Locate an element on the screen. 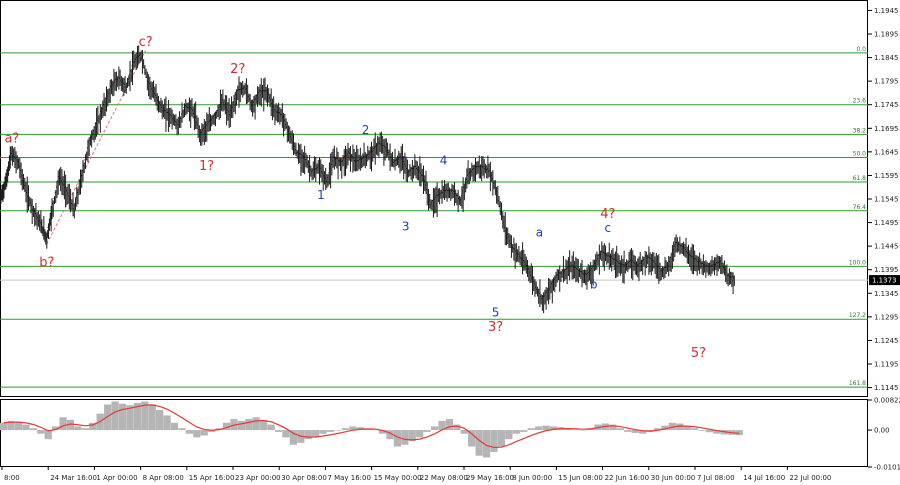 The width and height of the screenshot is (900, 485). time-tick-label-13: 22 Jun 16:00 is located at coordinates (627, 478).